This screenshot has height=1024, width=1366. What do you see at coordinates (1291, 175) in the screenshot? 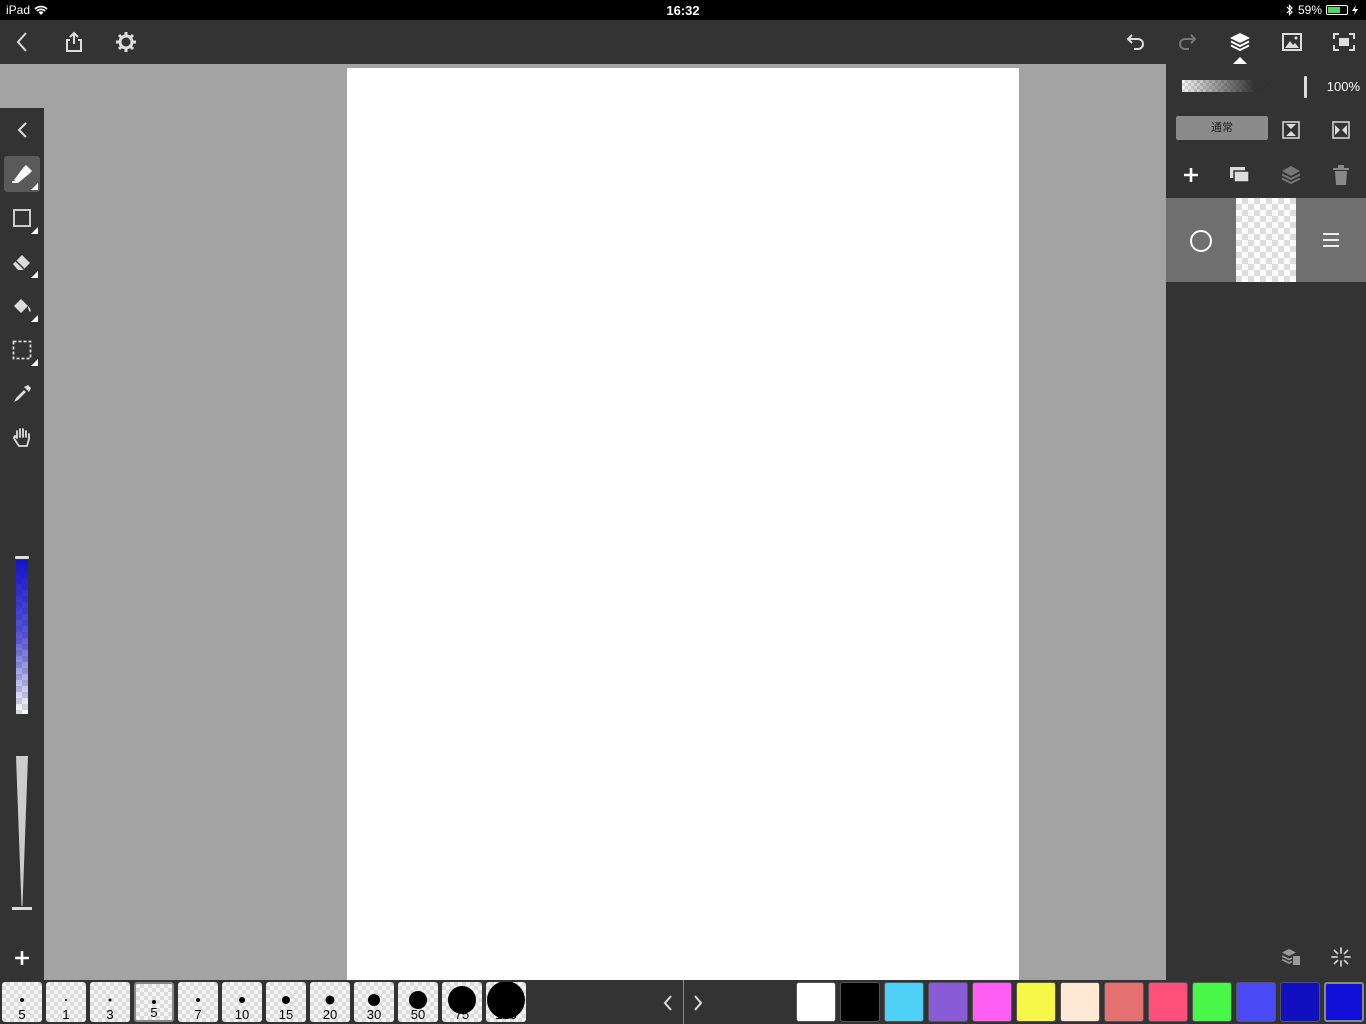
I see `merge-layer-icon` at bounding box center [1291, 175].